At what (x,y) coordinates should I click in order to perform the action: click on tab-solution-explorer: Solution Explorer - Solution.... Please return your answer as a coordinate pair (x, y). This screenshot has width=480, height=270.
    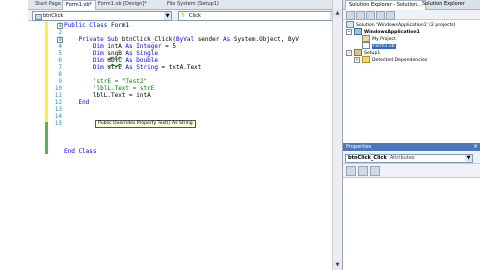
    Looking at the image, I should click on (385, 5).